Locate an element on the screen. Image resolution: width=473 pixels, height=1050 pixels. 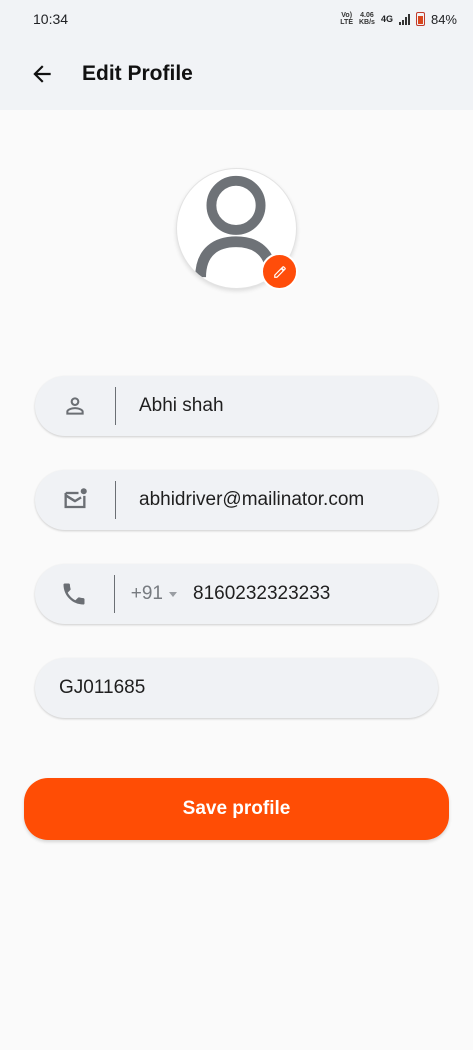
vehicle-number-input is located at coordinates (236, 688).